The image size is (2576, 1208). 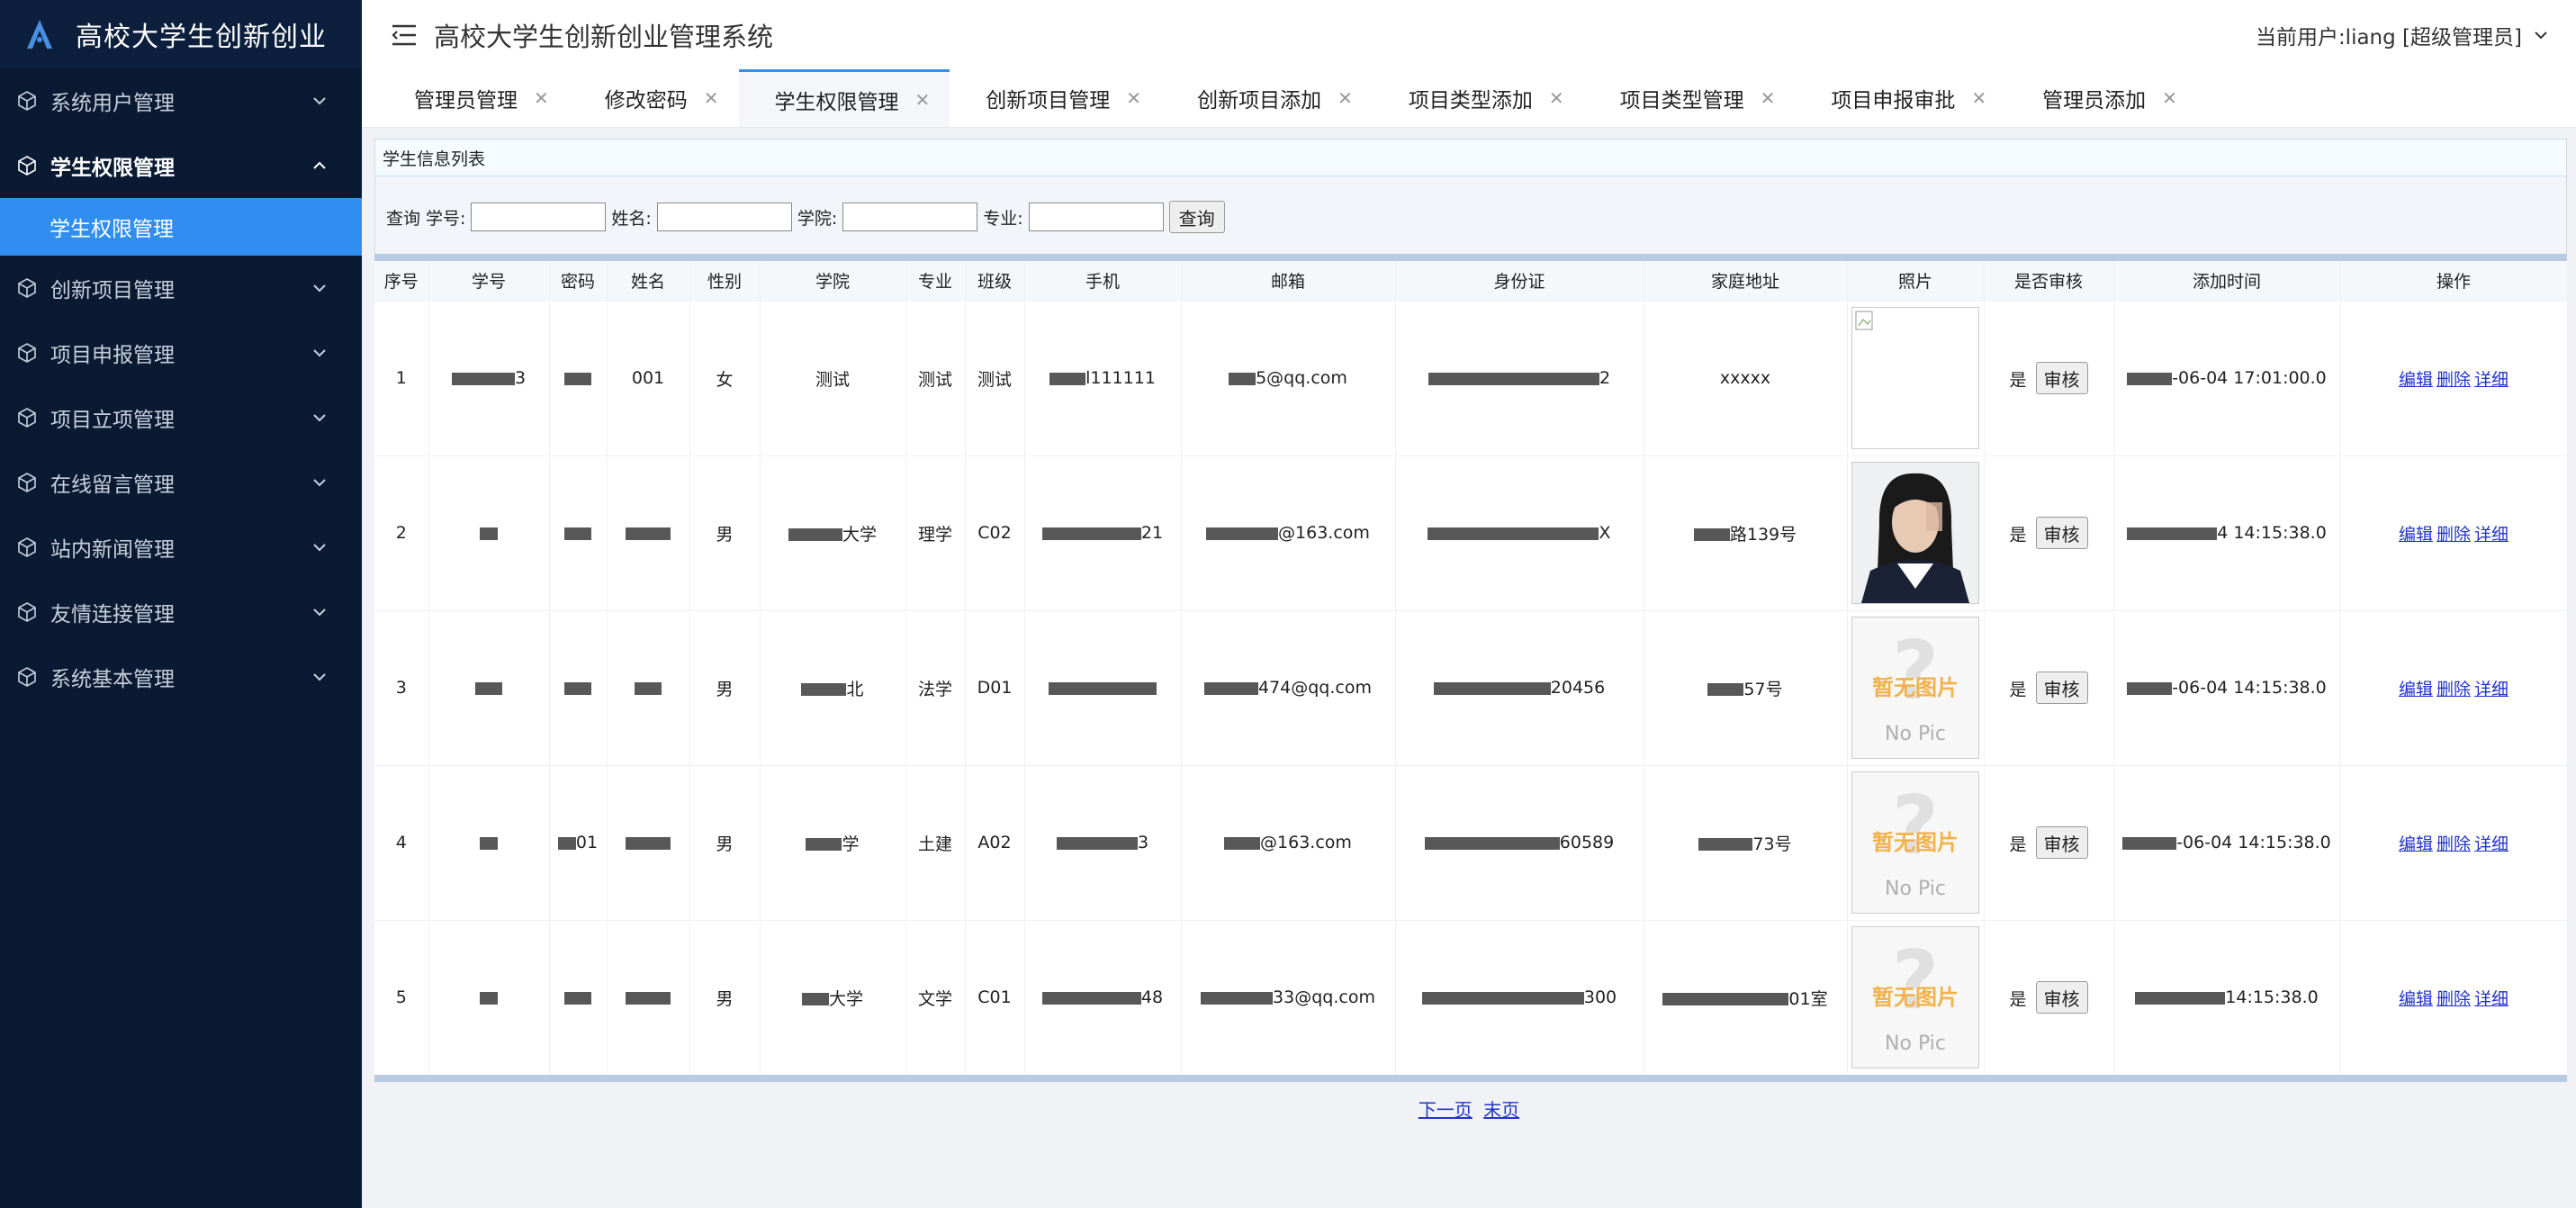 I want to click on cell-idcard: 60589, so click(x=1519, y=842).